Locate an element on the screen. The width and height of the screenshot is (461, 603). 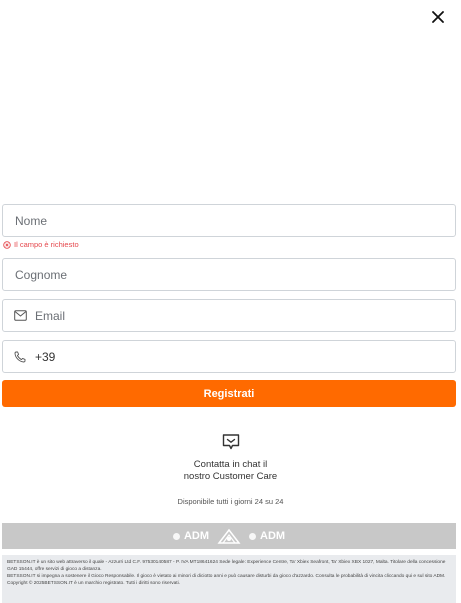
adm-badge-left: ADM is located at coordinates (190, 536).